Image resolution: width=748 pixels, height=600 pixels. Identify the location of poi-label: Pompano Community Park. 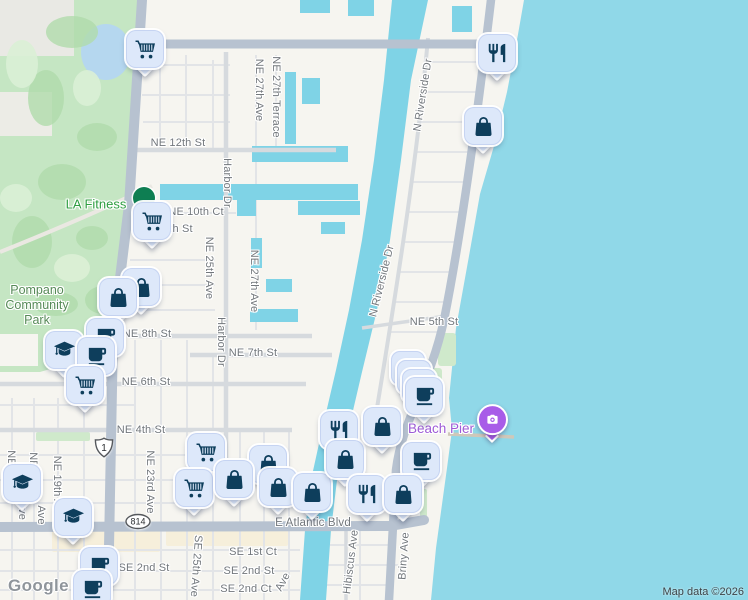
(36, 305).